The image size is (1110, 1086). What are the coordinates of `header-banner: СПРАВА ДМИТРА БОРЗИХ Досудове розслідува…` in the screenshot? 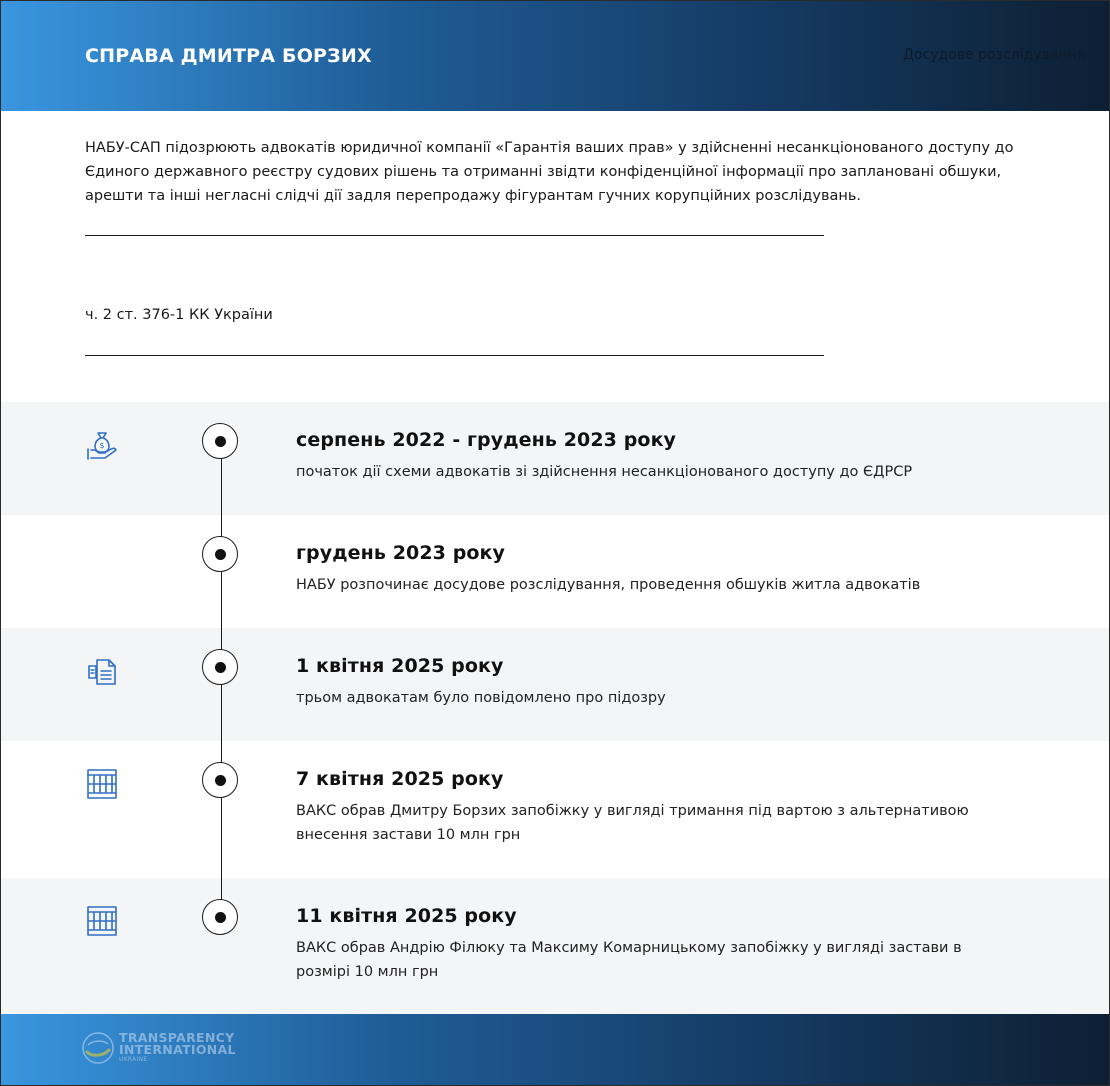 It's located at (555, 56).